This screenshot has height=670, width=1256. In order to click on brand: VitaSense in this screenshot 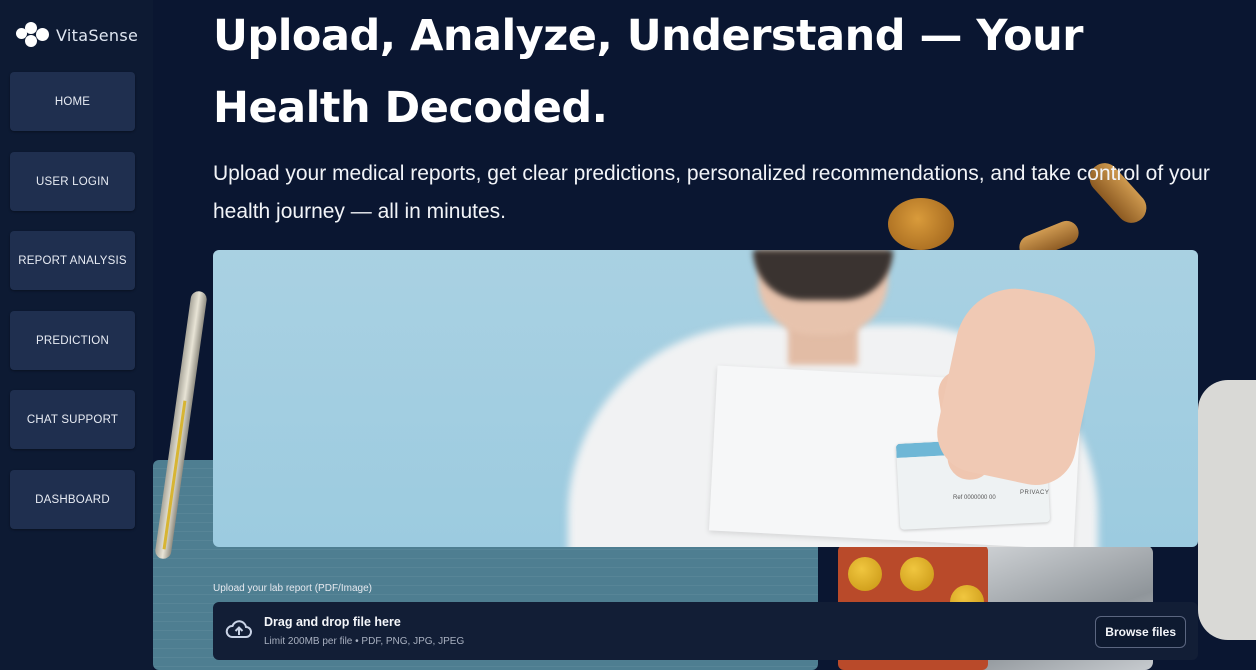, I will do `click(77, 35)`.